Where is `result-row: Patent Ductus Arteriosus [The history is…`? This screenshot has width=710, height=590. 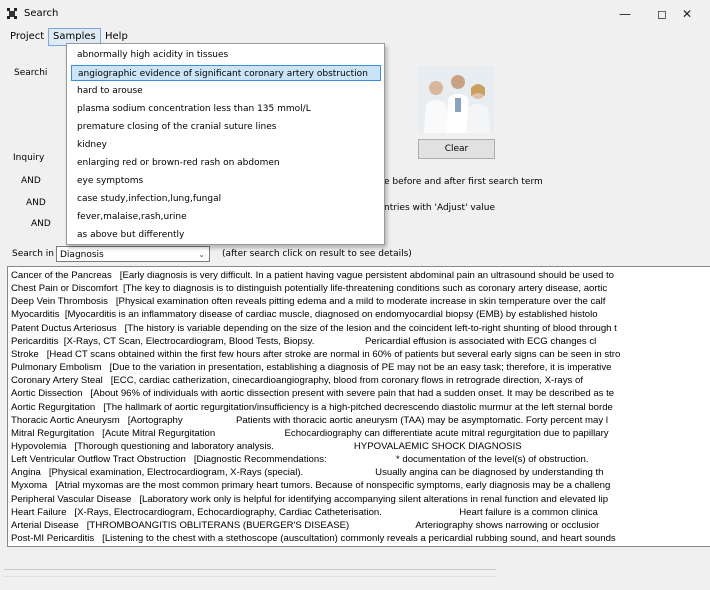 result-row: Patent Ductus Arteriosus [The history is… is located at coordinates (314, 328).